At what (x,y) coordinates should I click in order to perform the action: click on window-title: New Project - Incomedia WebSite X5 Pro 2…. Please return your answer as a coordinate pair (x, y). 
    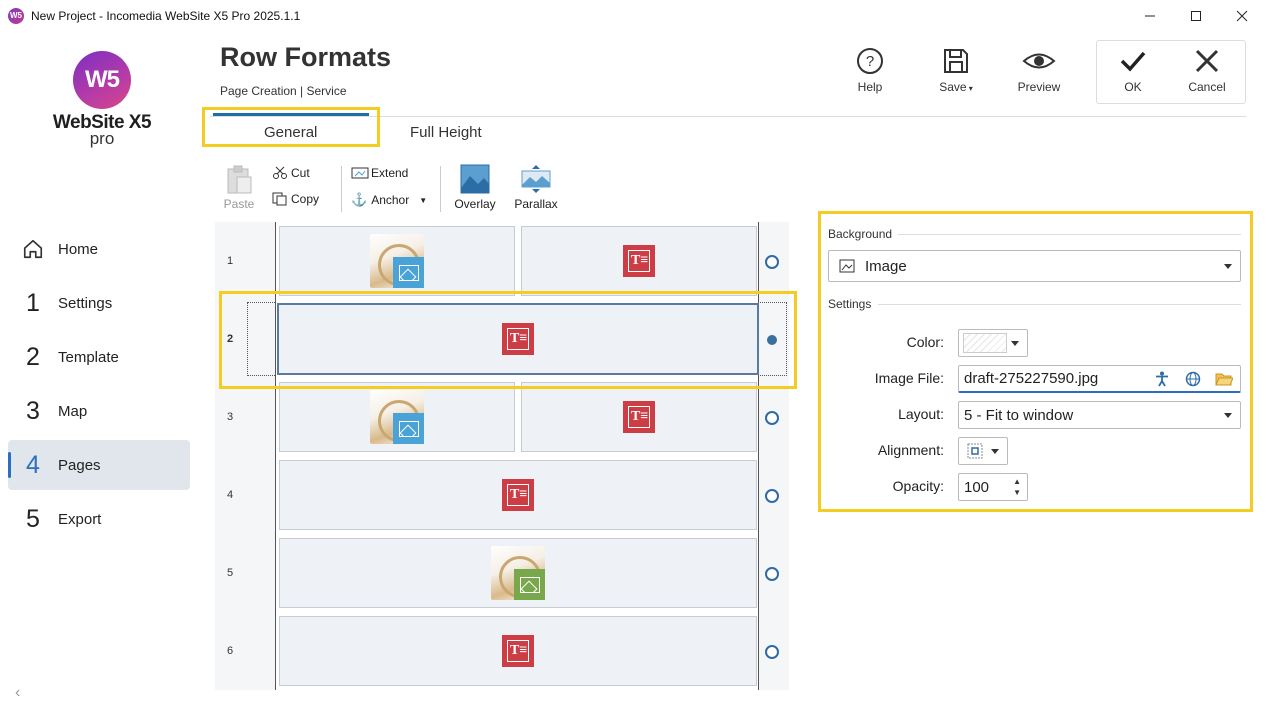
    Looking at the image, I should click on (166, 15).